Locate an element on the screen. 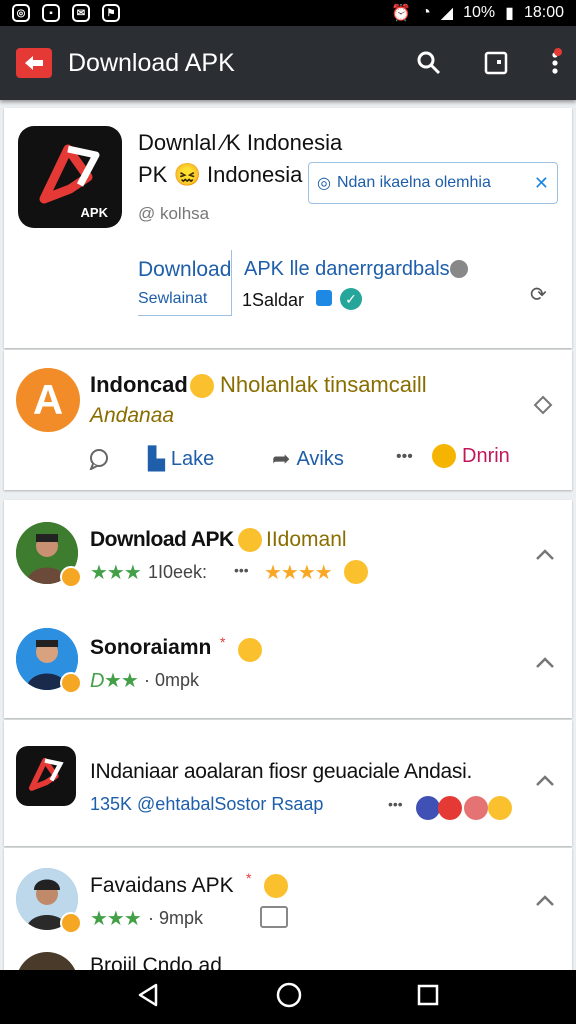 This screenshot has height=1024, width=576. home-icon is located at coordinates (289, 997).